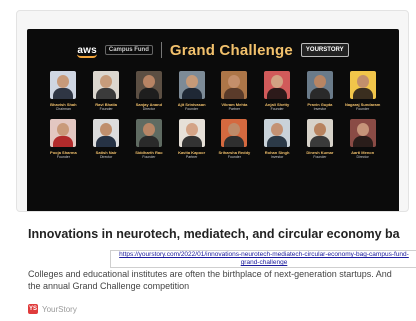  Describe the element at coordinates (63, 109) in the screenshot. I see `speaker-role: Chairman` at that location.